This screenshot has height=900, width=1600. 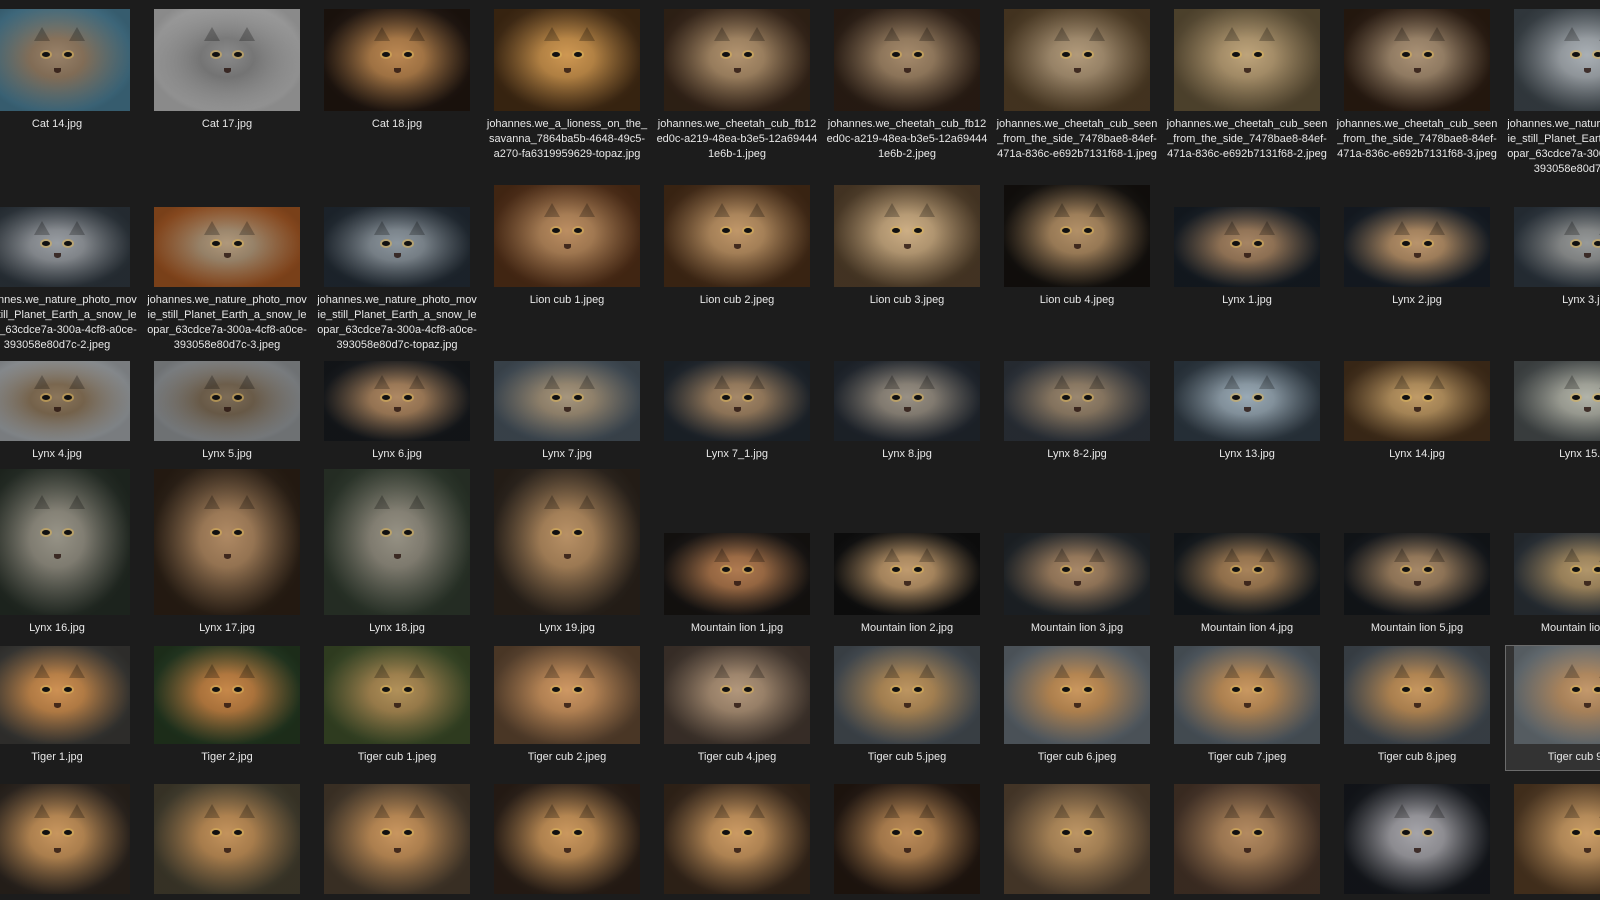 What do you see at coordinates (1077, 554) in the screenshot?
I see `file-tile: Mountain lion 3.jpg` at bounding box center [1077, 554].